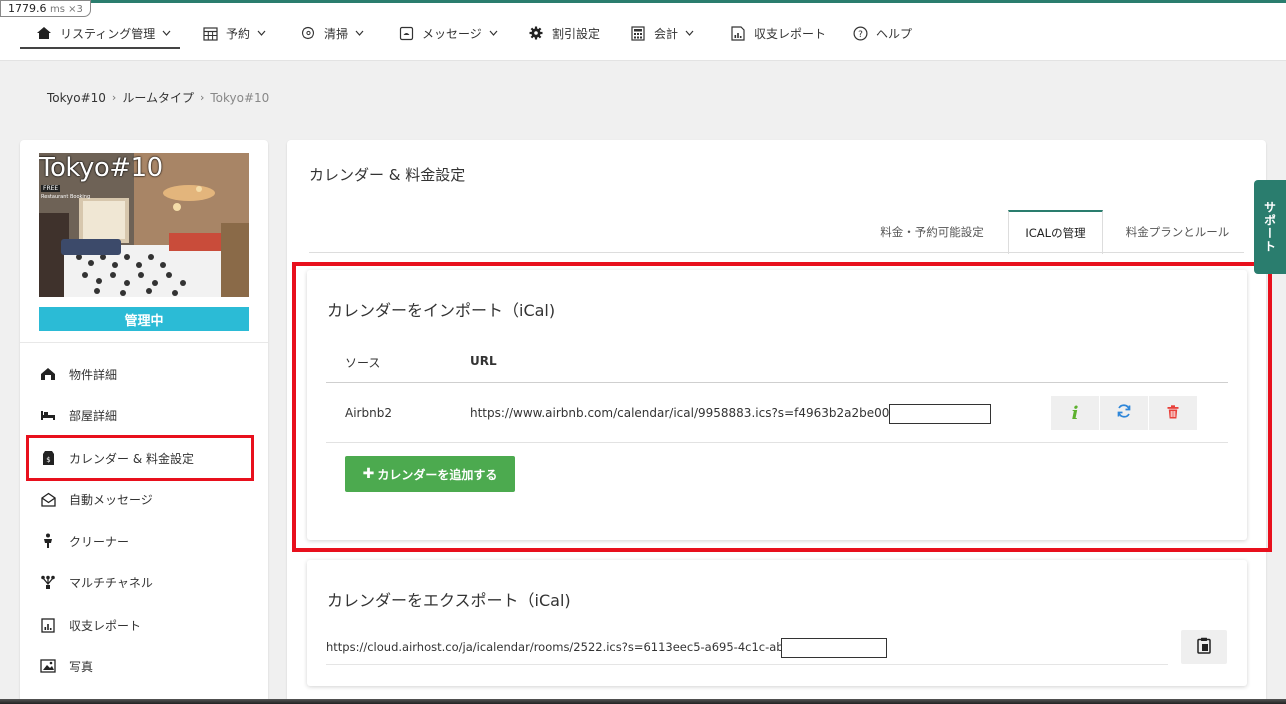 This screenshot has height=704, width=1286. I want to click on message-icon, so click(406, 33).